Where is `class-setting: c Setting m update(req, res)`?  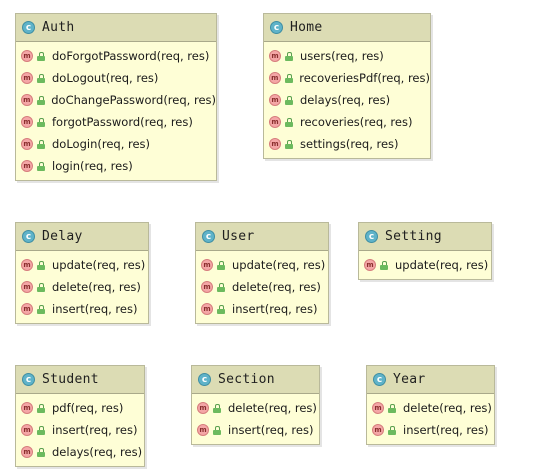
class-setting: c Setting m update(req, res) is located at coordinates (425, 251).